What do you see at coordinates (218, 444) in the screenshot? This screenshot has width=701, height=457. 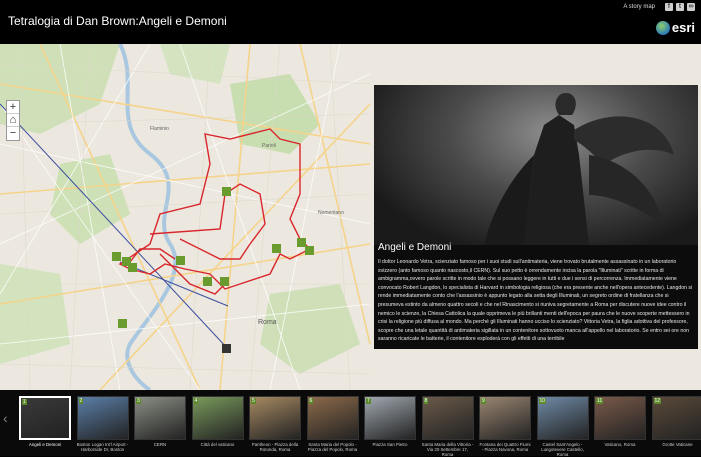 I see `thumbnail-caption: Città del vaticano` at bounding box center [218, 444].